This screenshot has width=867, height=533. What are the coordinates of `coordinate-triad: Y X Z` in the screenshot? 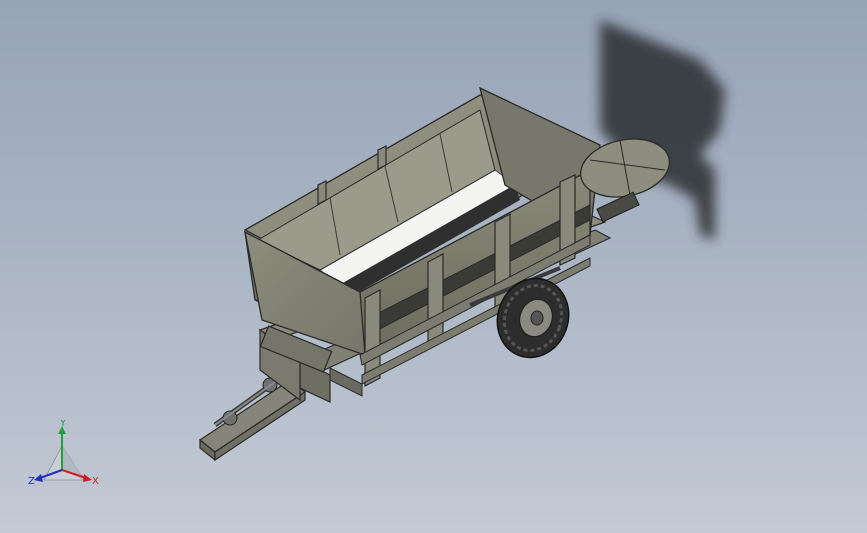 It's located at (63, 453).